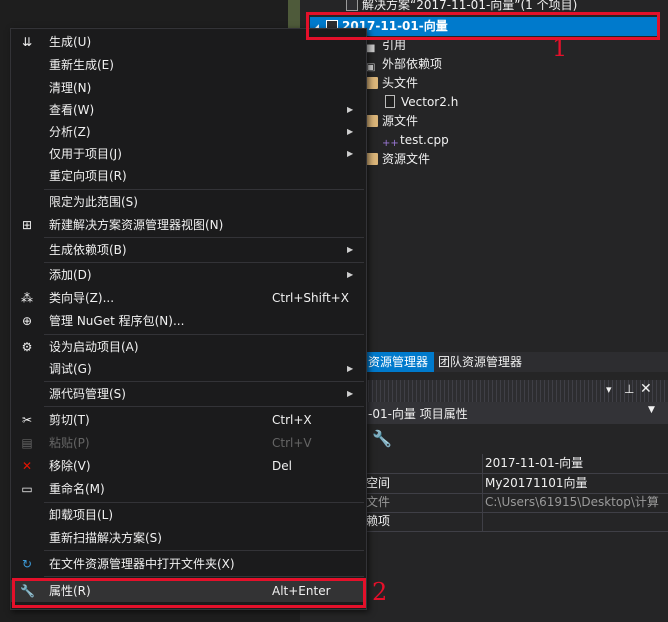 The height and width of the screenshot is (622, 668). I want to click on dropdown-arrow-icon: ▾, so click(609, 389).